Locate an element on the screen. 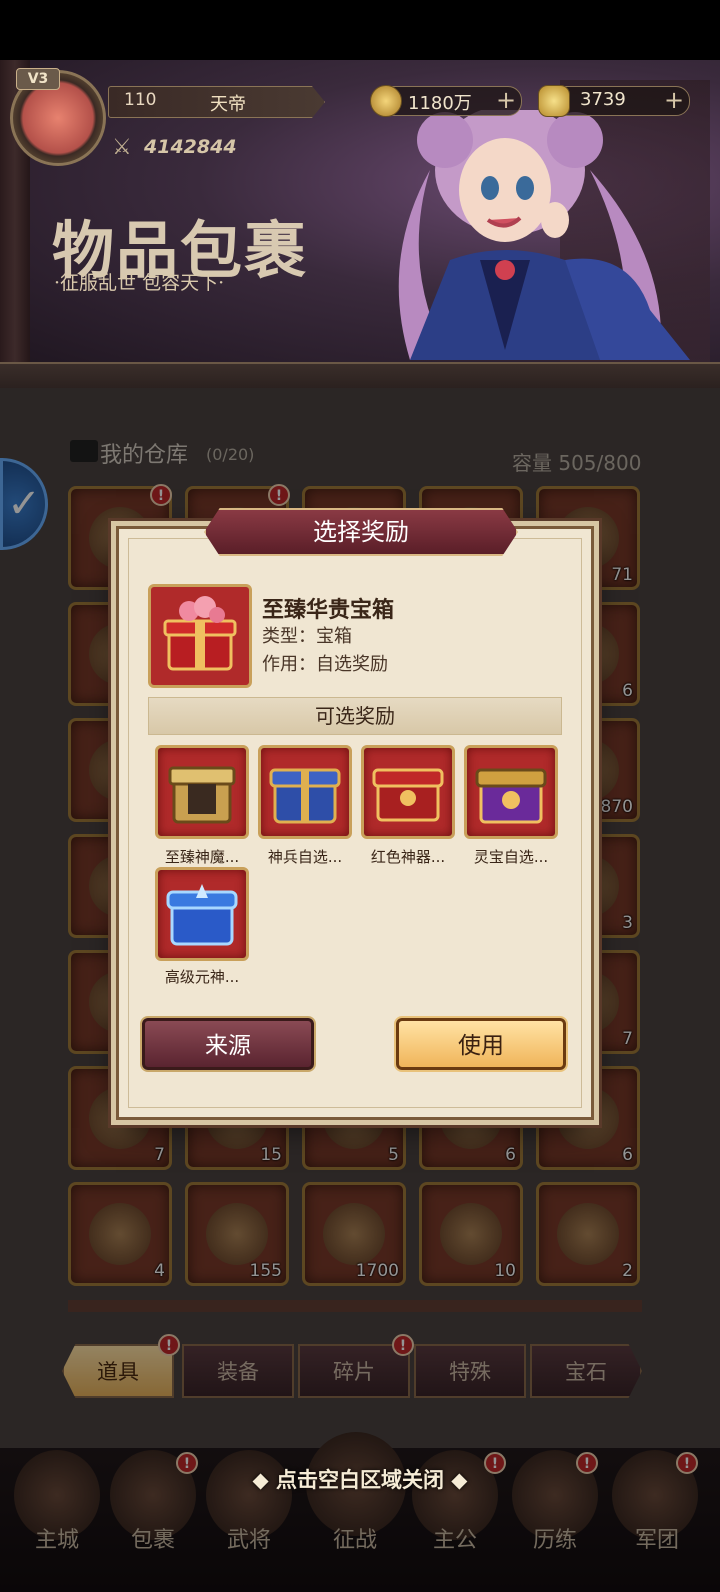 Image resolution: width=720 pixels, height=1592 pixels. option-advanced-soul-chest is located at coordinates (202, 914).